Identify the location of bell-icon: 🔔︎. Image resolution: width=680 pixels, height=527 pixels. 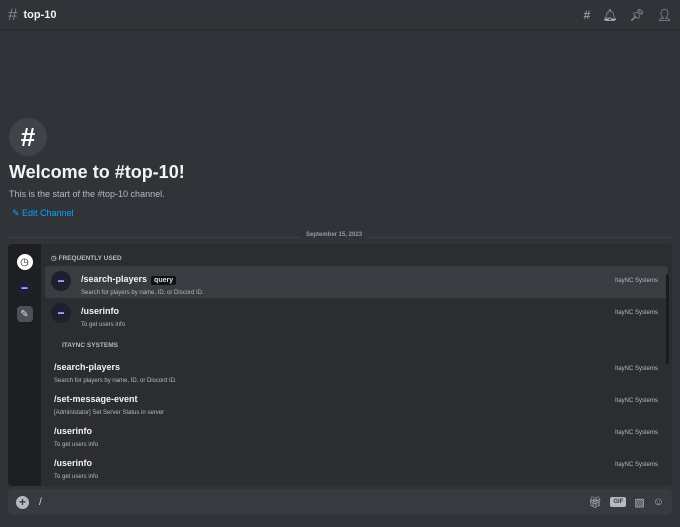
(609, 15).